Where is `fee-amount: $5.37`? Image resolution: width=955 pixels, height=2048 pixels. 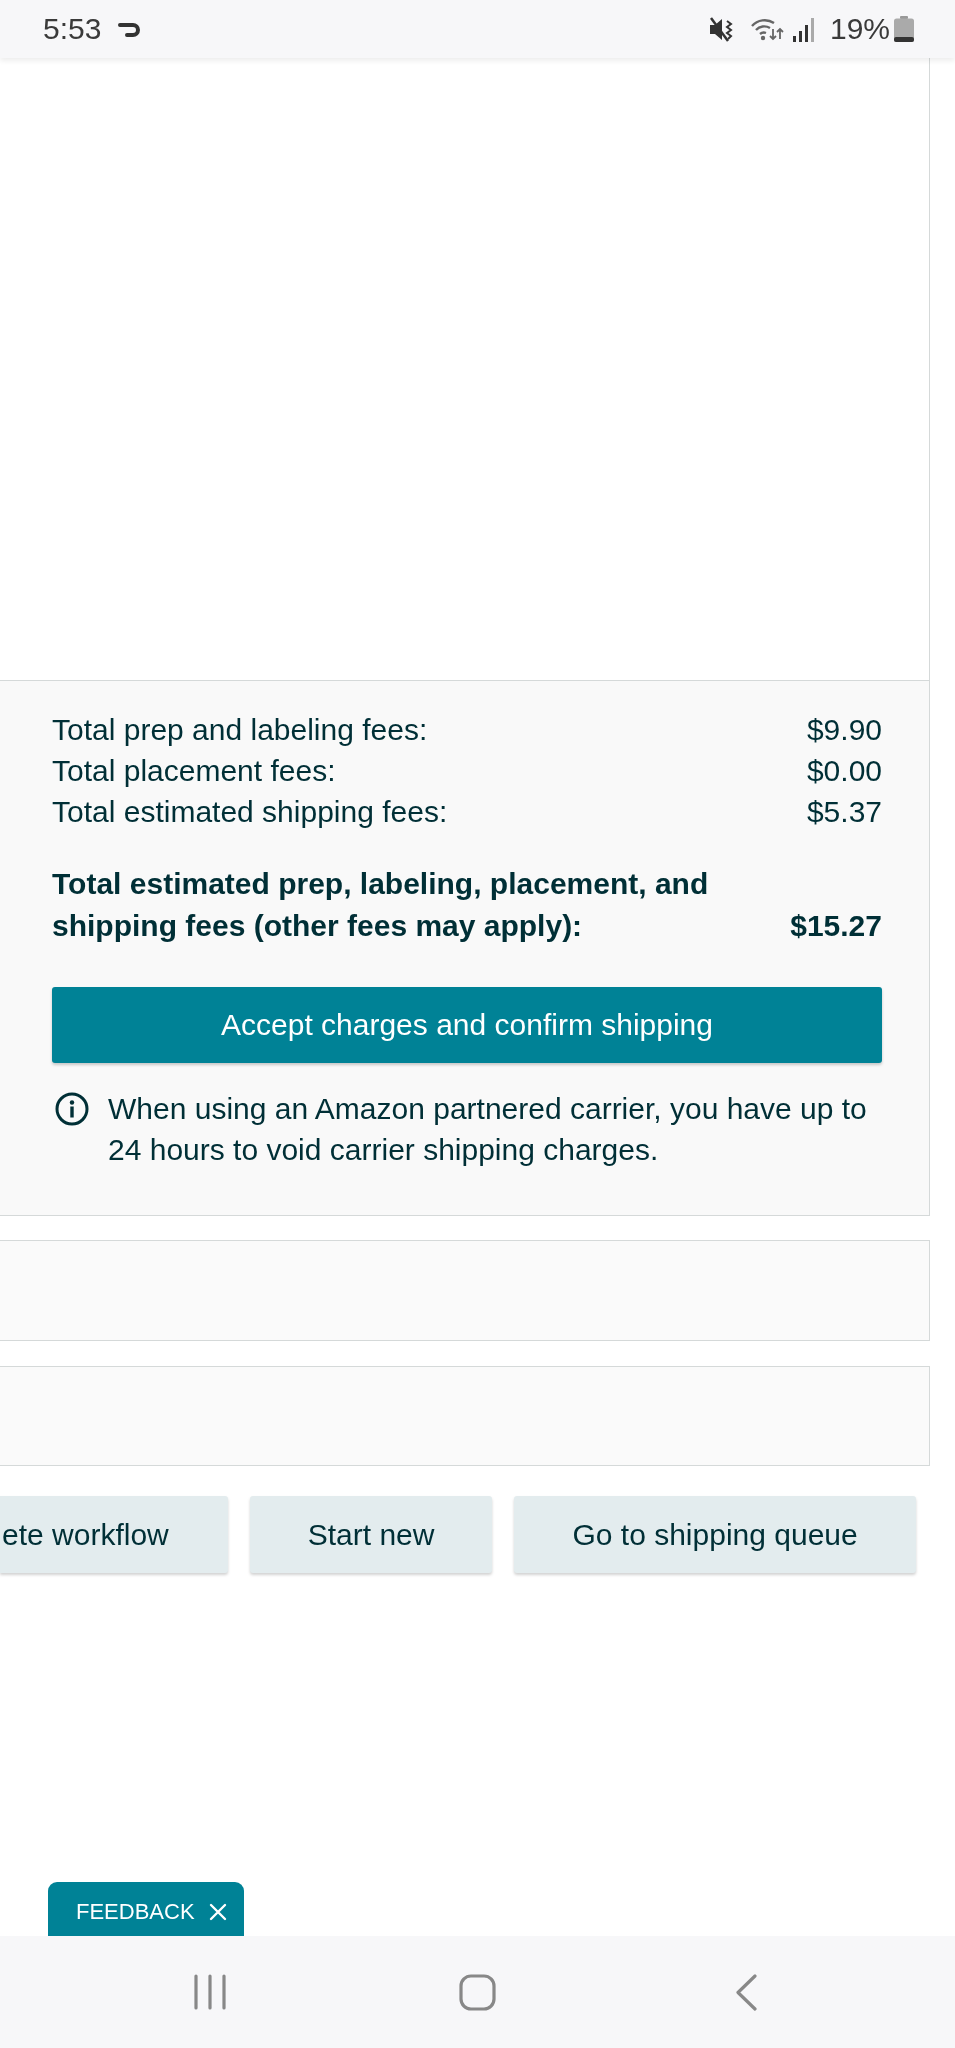 fee-amount: $5.37 is located at coordinates (844, 812).